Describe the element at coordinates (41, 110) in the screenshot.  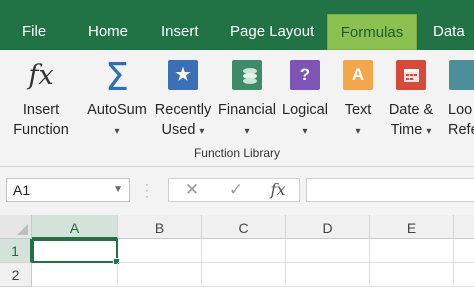
I see `insert-function-label-line1: Insert` at that location.